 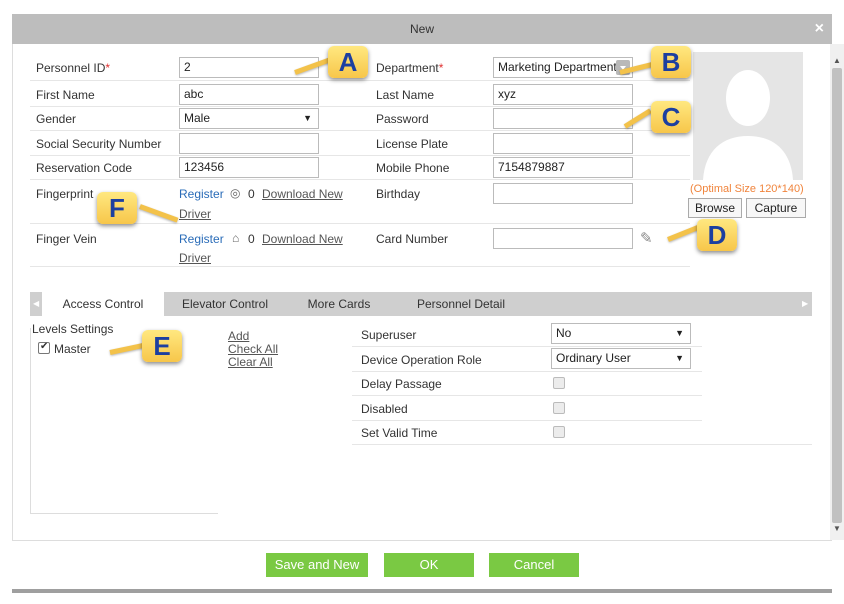 I want to click on password-label: Password, so click(x=402, y=119).